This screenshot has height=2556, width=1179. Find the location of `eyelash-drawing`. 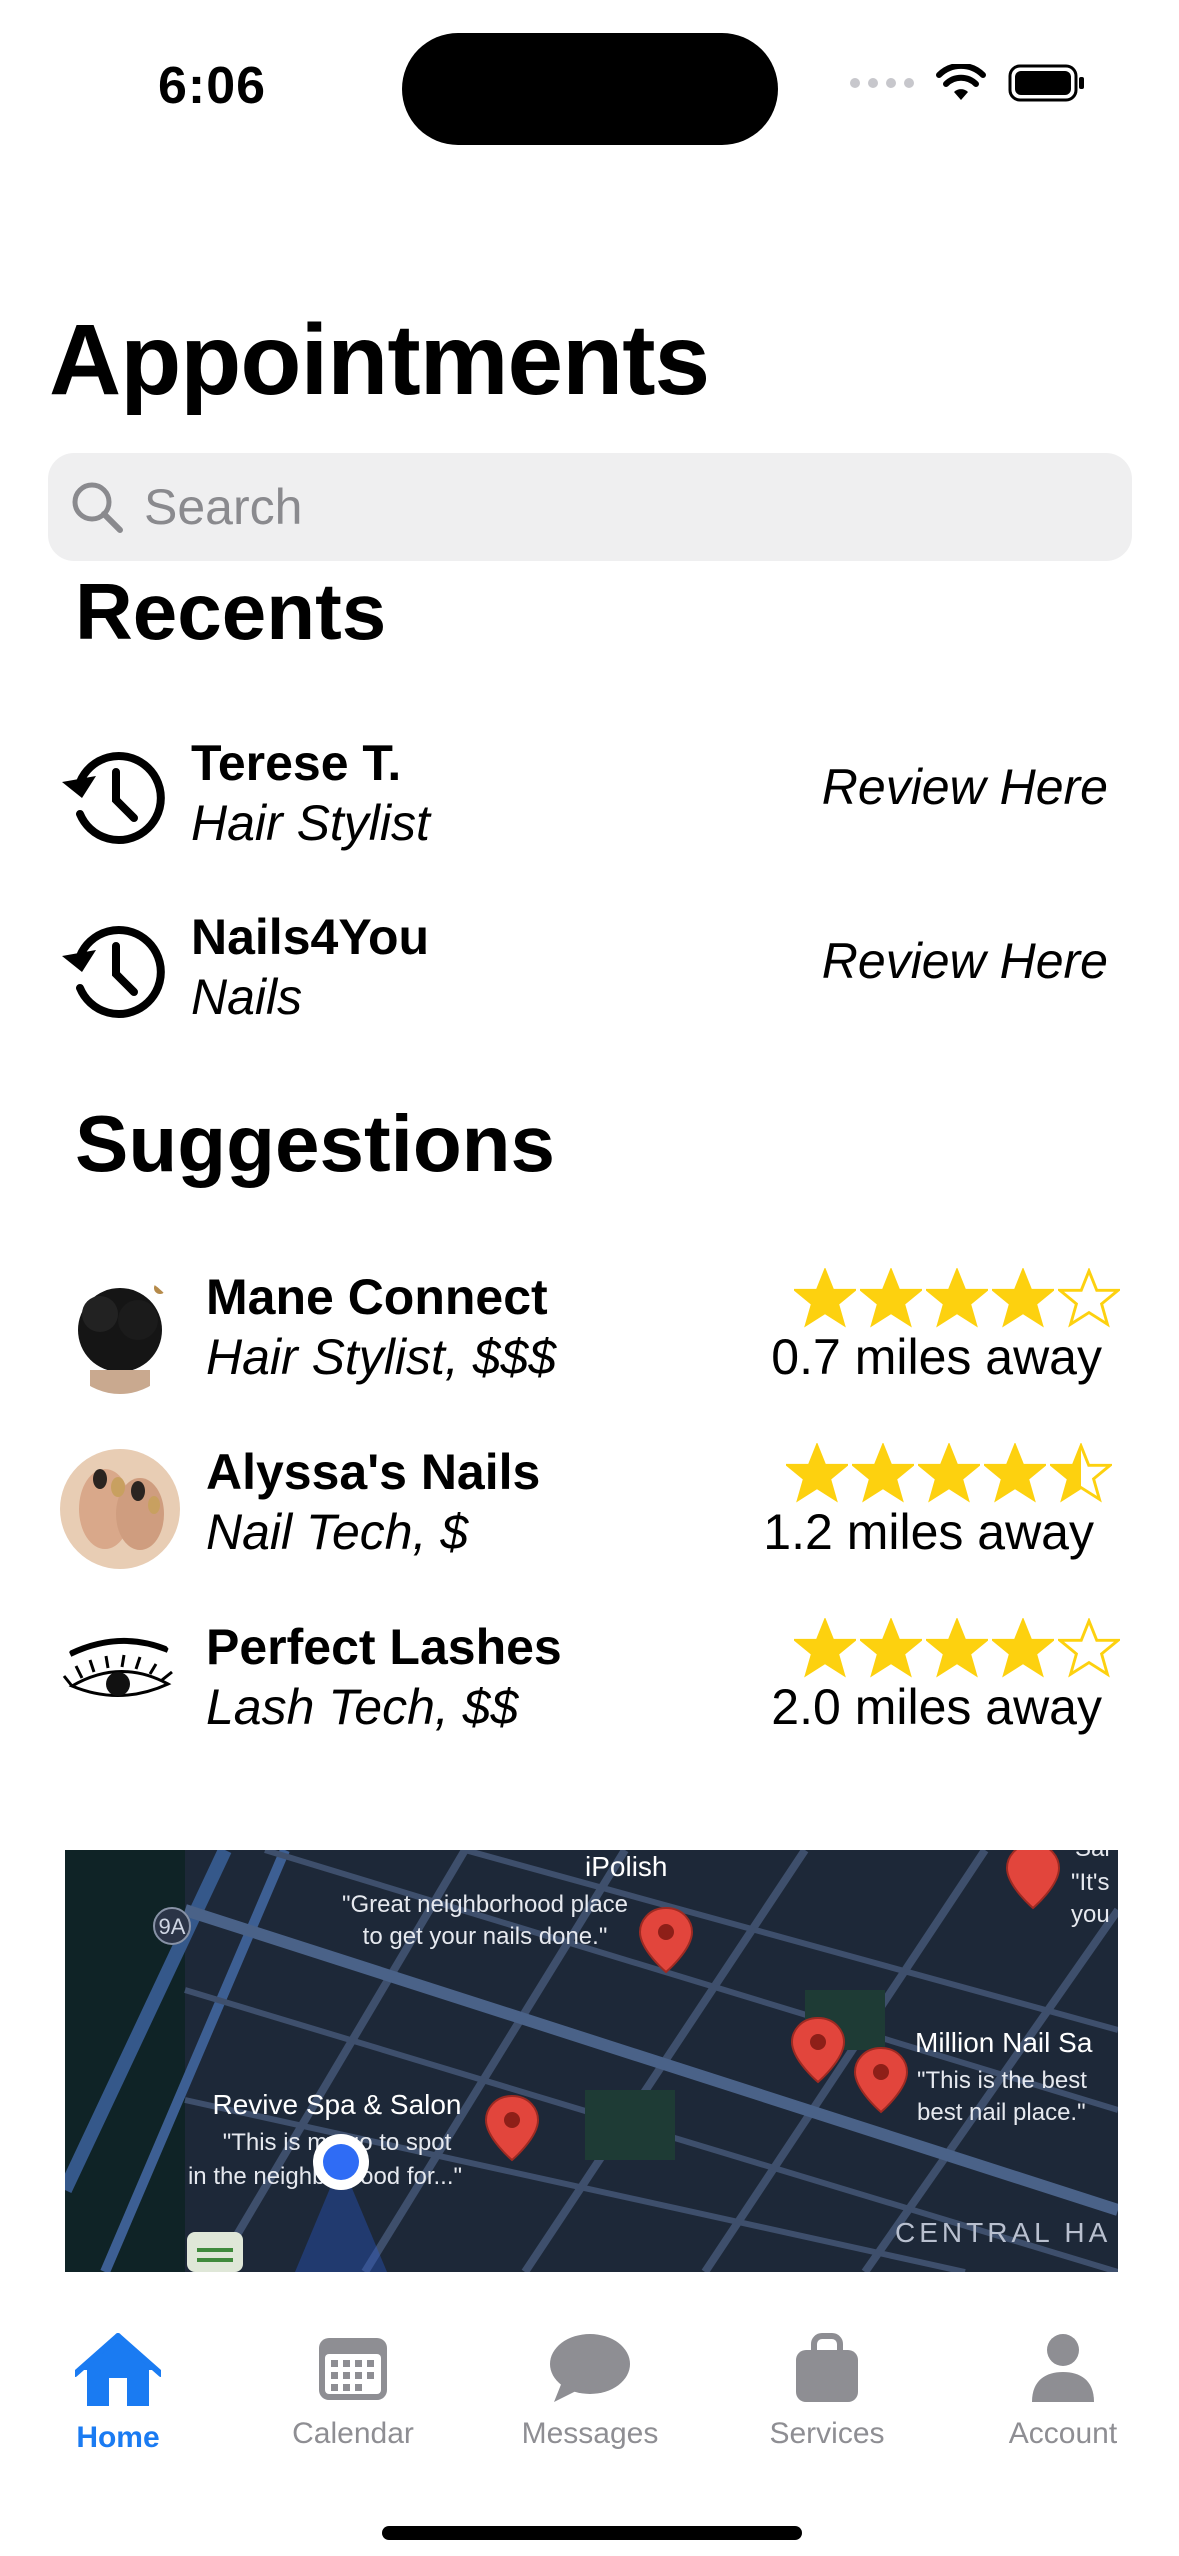

eyelash-drawing is located at coordinates (120, 1684).